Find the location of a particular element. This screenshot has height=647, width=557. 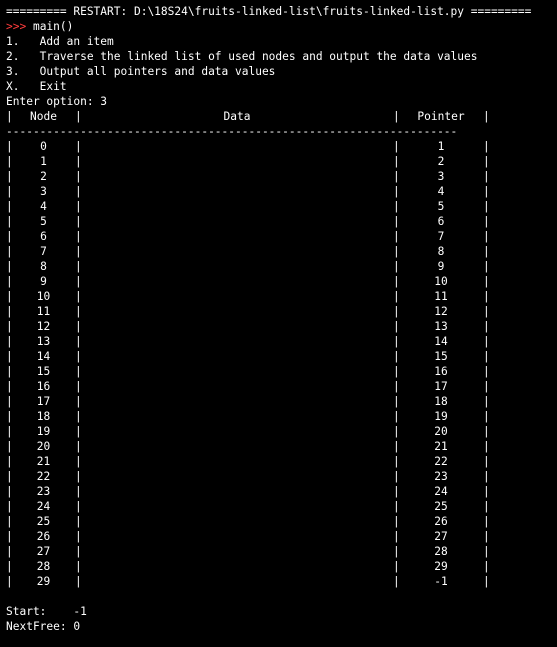

node-pointer: -1 is located at coordinates (441, 581).